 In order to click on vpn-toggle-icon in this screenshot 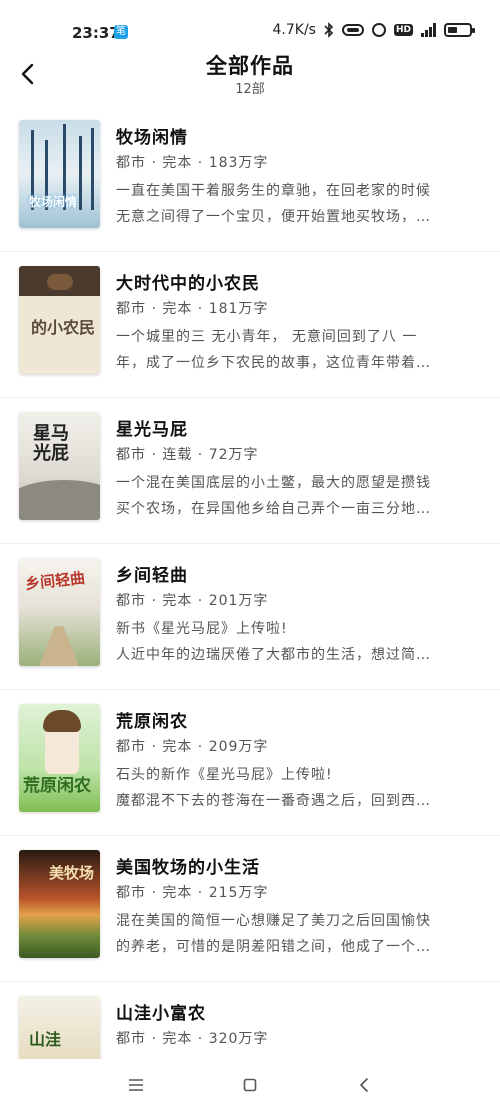, I will do `click(352, 30)`.